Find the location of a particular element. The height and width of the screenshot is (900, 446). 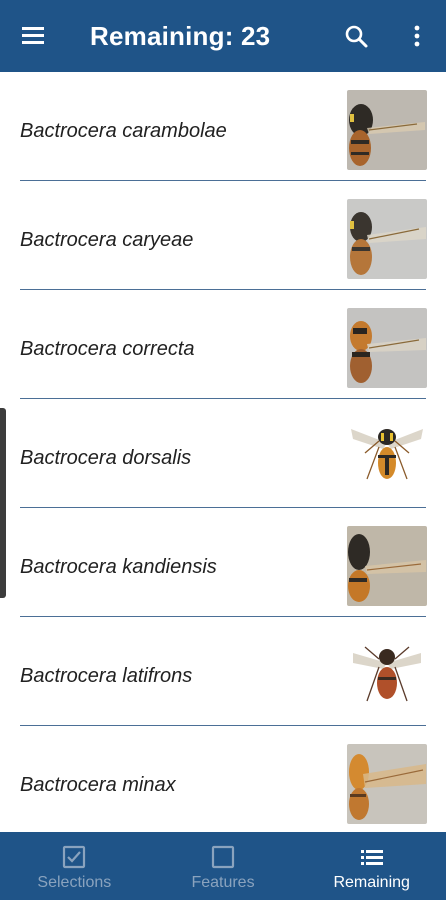

species-name: Bactrocera minax is located at coordinates (98, 785).